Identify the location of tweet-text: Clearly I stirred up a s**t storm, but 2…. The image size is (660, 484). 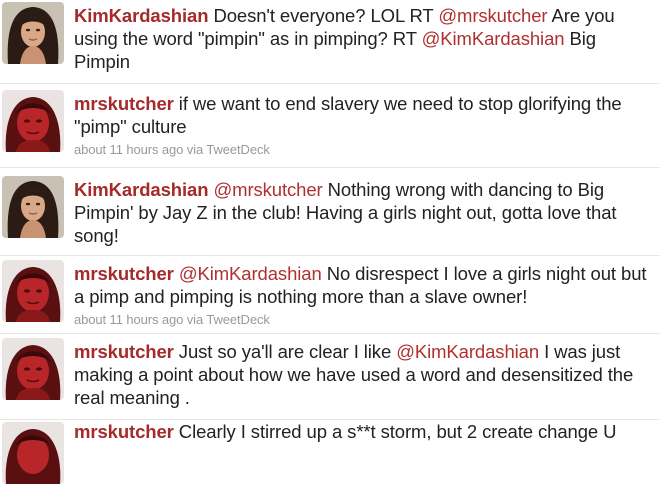
(395, 431).